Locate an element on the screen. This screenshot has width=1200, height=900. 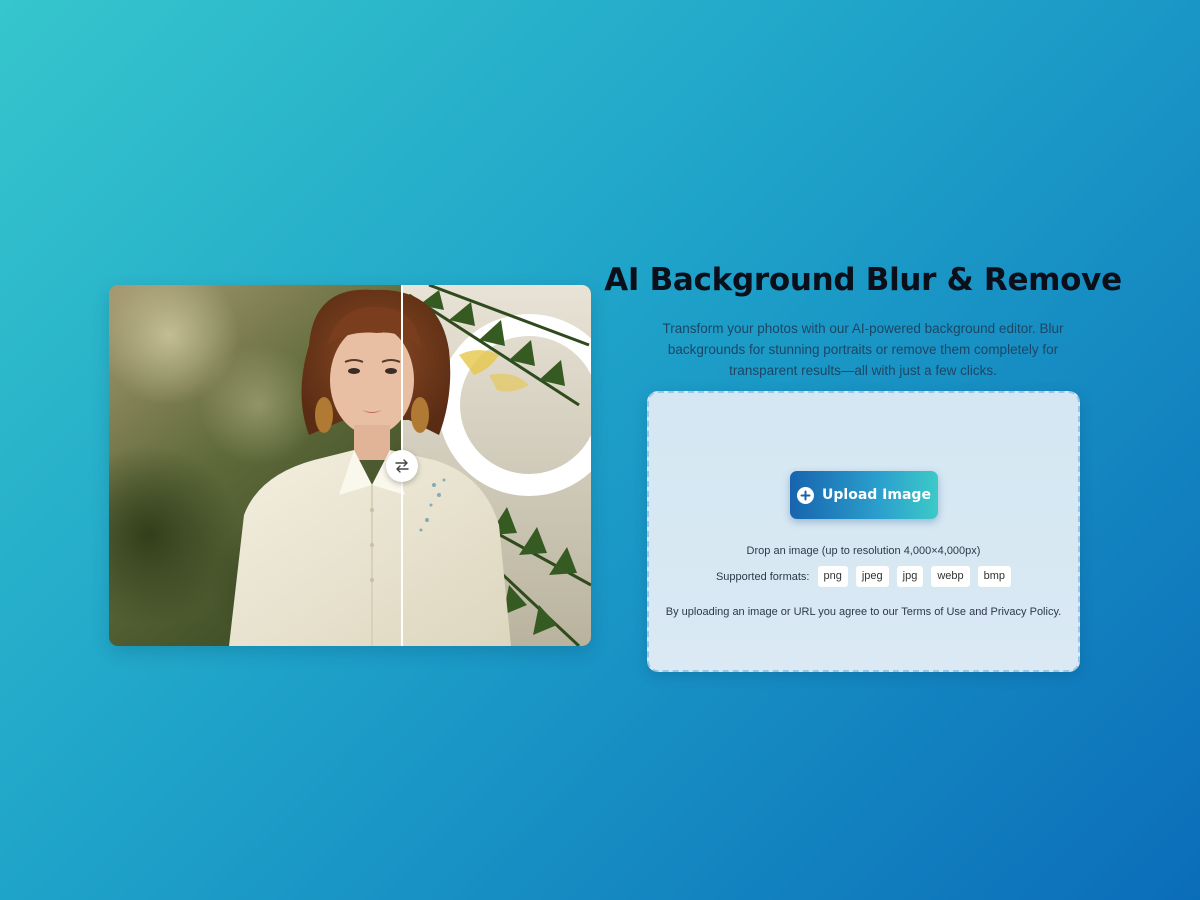
format-chip-jpeg: jpeg is located at coordinates (872, 576).